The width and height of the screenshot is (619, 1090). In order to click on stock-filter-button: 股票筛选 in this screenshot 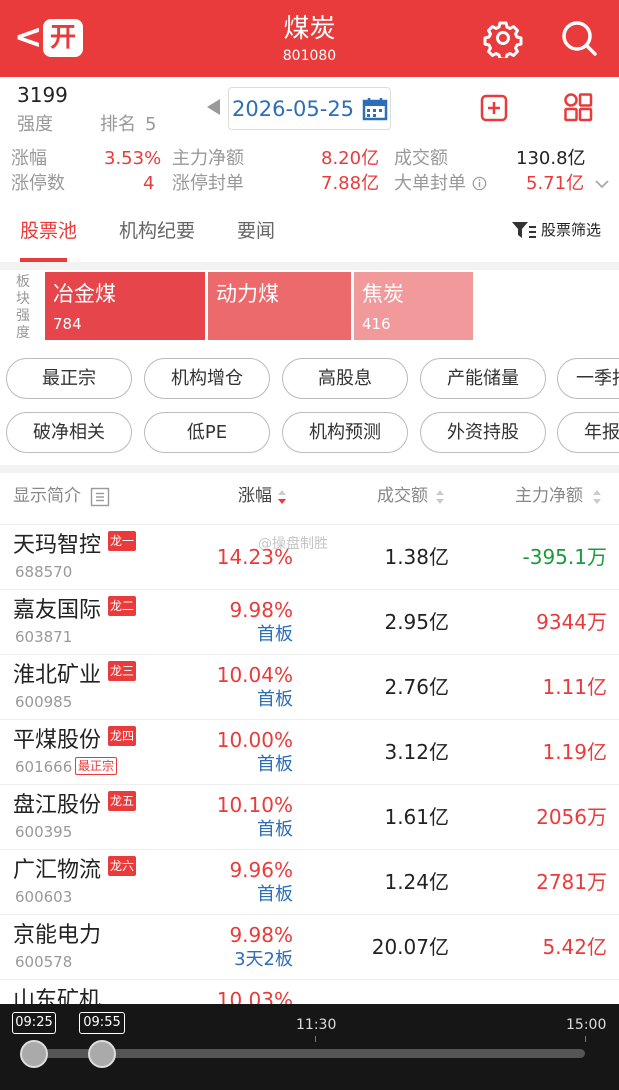, I will do `click(556, 230)`.